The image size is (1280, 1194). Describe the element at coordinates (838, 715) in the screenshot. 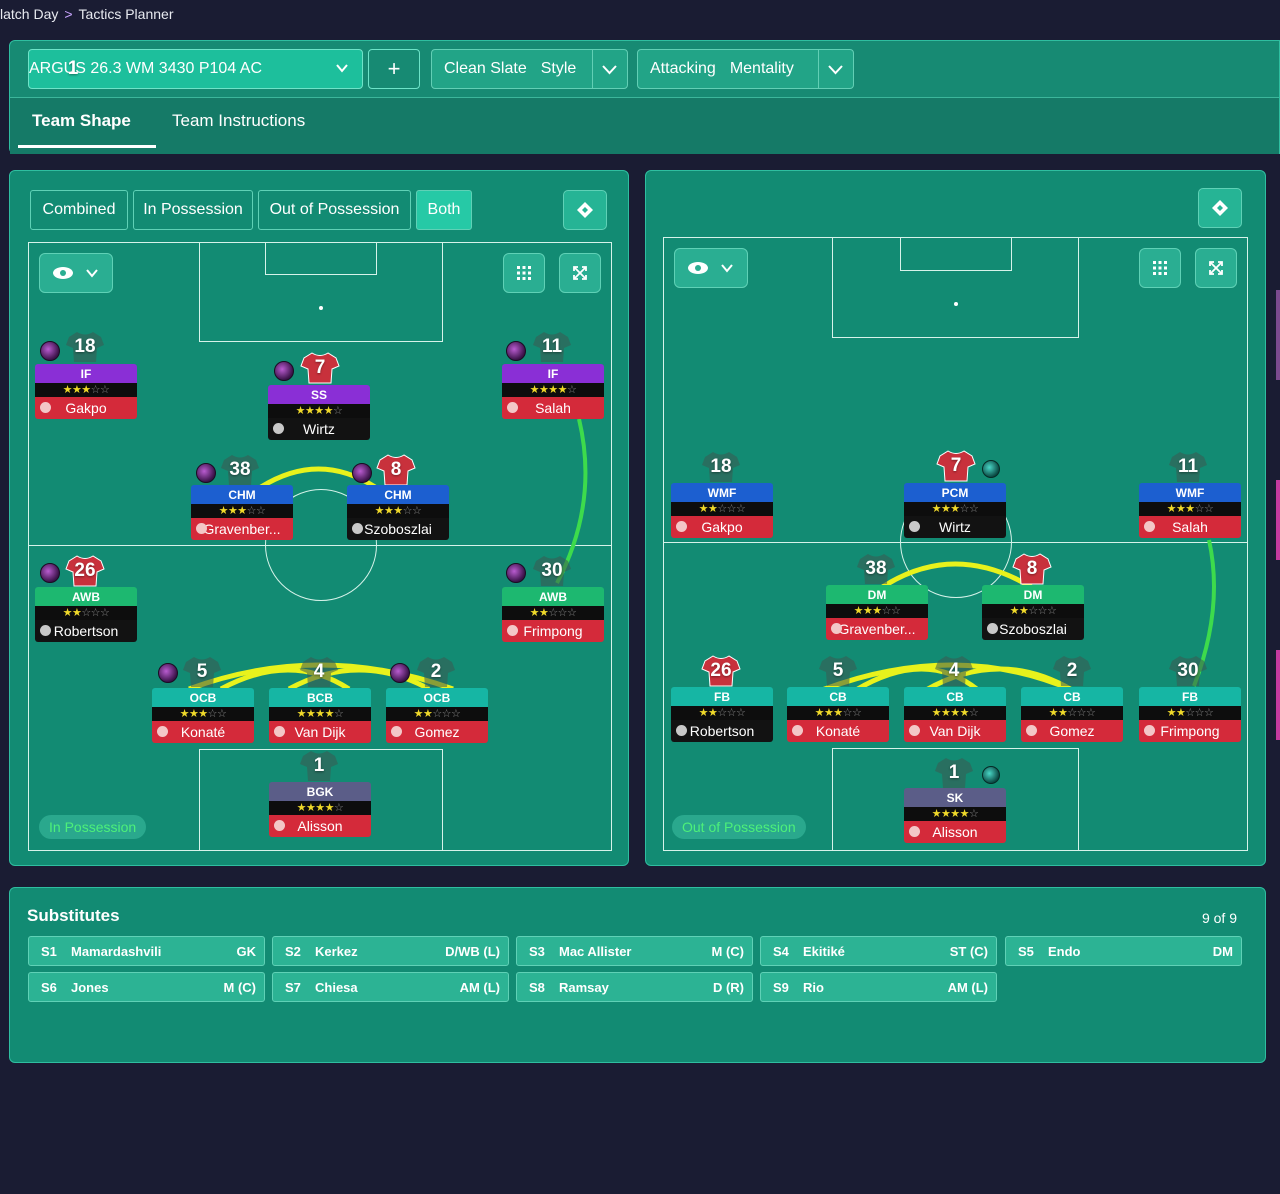

I see `player-card: CB ★★★☆☆ Konaté` at that location.